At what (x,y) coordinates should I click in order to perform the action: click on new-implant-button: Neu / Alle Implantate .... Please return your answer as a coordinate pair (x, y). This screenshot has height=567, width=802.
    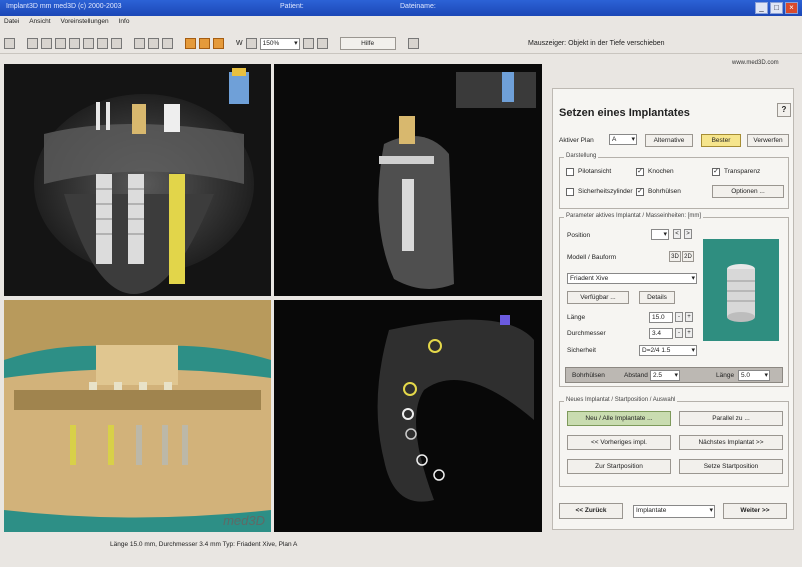
    Looking at the image, I should click on (619, 418).